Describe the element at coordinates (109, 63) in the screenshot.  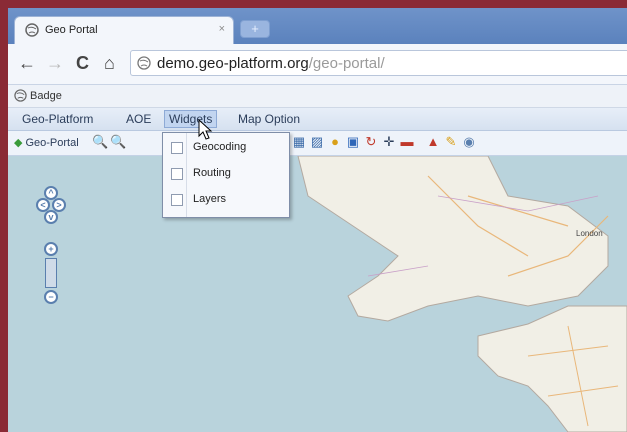
I see `home-icon: ⌂` at that location.